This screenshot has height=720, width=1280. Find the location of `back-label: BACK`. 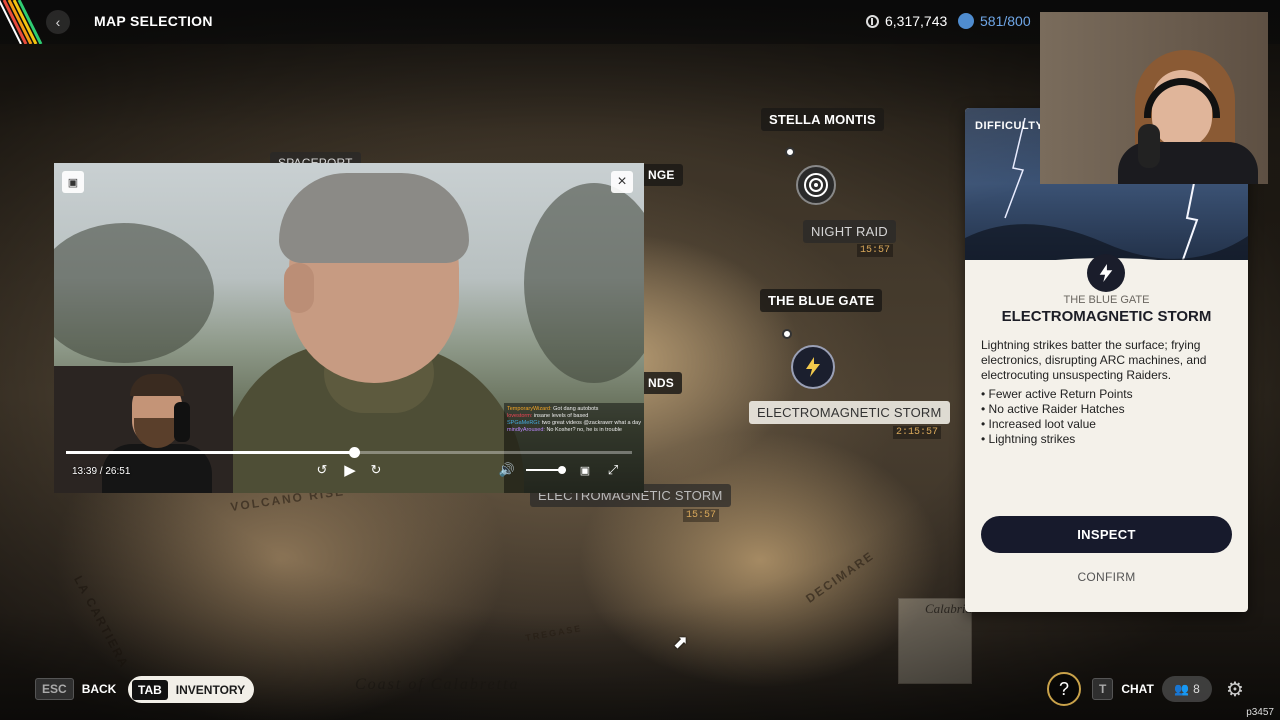

back-label: BACK is located at coordinates (99, 689).